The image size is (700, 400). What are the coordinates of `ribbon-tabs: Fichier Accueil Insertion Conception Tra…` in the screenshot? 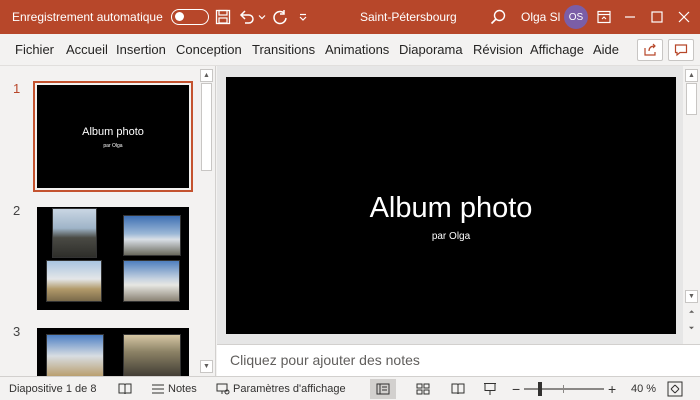 It's located at (350, 50).